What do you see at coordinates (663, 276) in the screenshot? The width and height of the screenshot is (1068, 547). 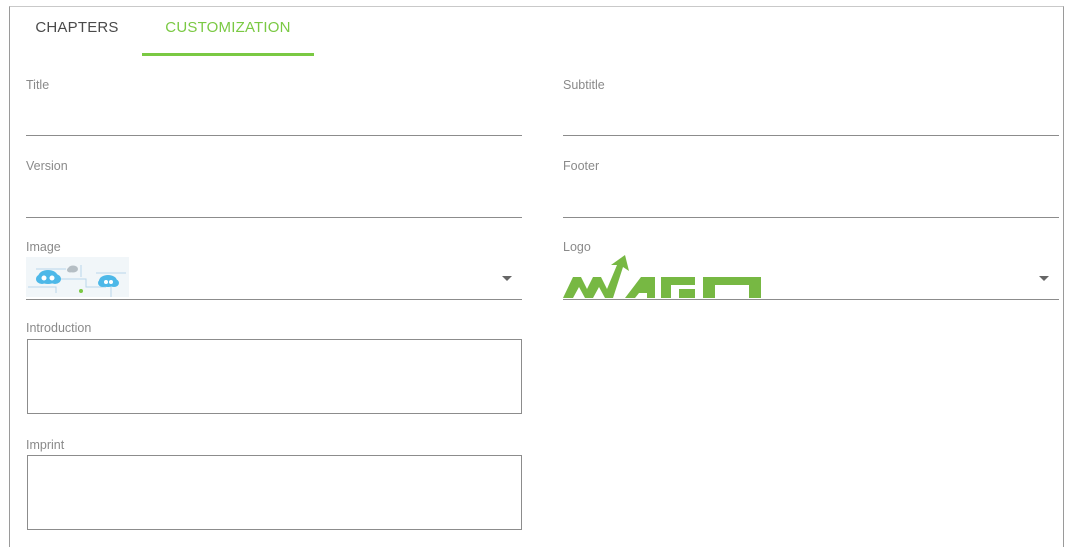 I see `wago-logo` at bounding box center [663, 276].